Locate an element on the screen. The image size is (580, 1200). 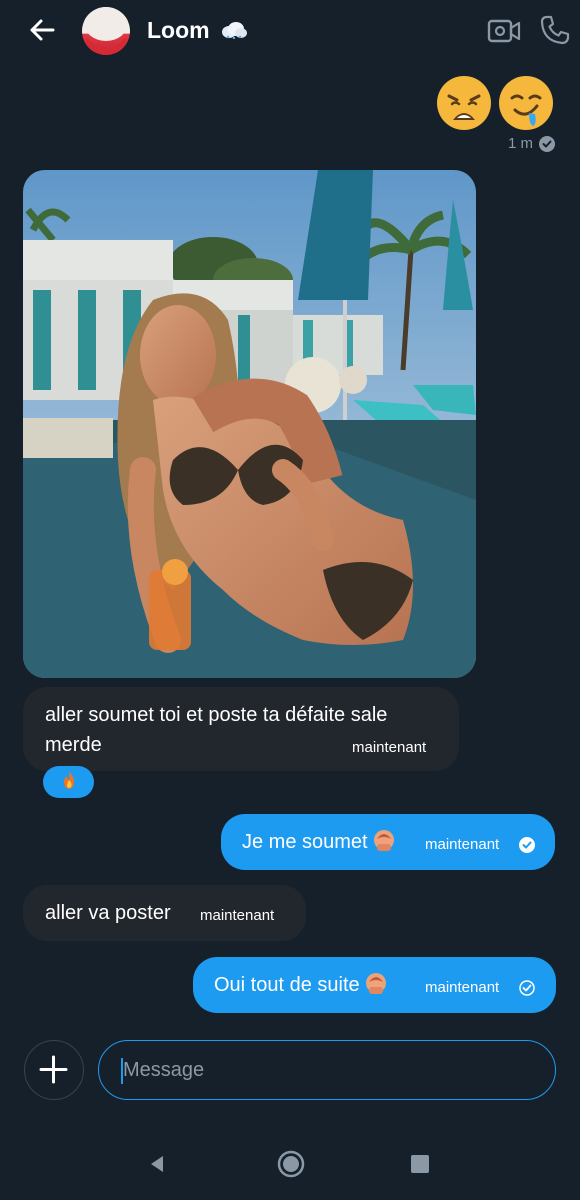
nav-home-icon is located at coordinates (291, 1164).